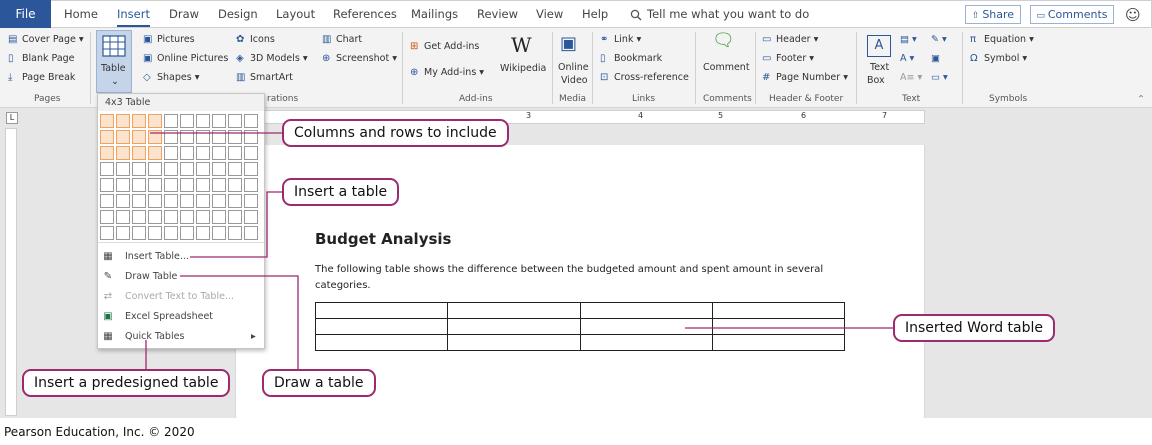  Describe the element at coordinates (139, 276) in the screenshot. I see `draw-table-menu-item: ✎ Draw Table` at that location.